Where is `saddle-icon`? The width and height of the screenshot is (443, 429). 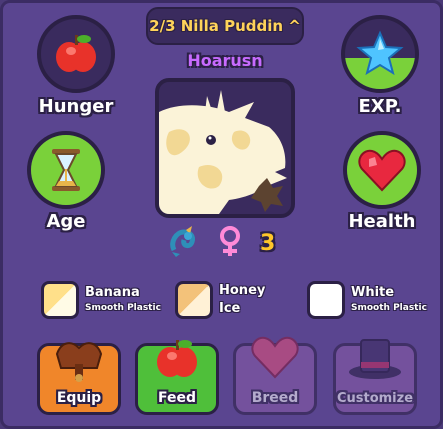 saddle-icon is located at coordinates (79, 358).